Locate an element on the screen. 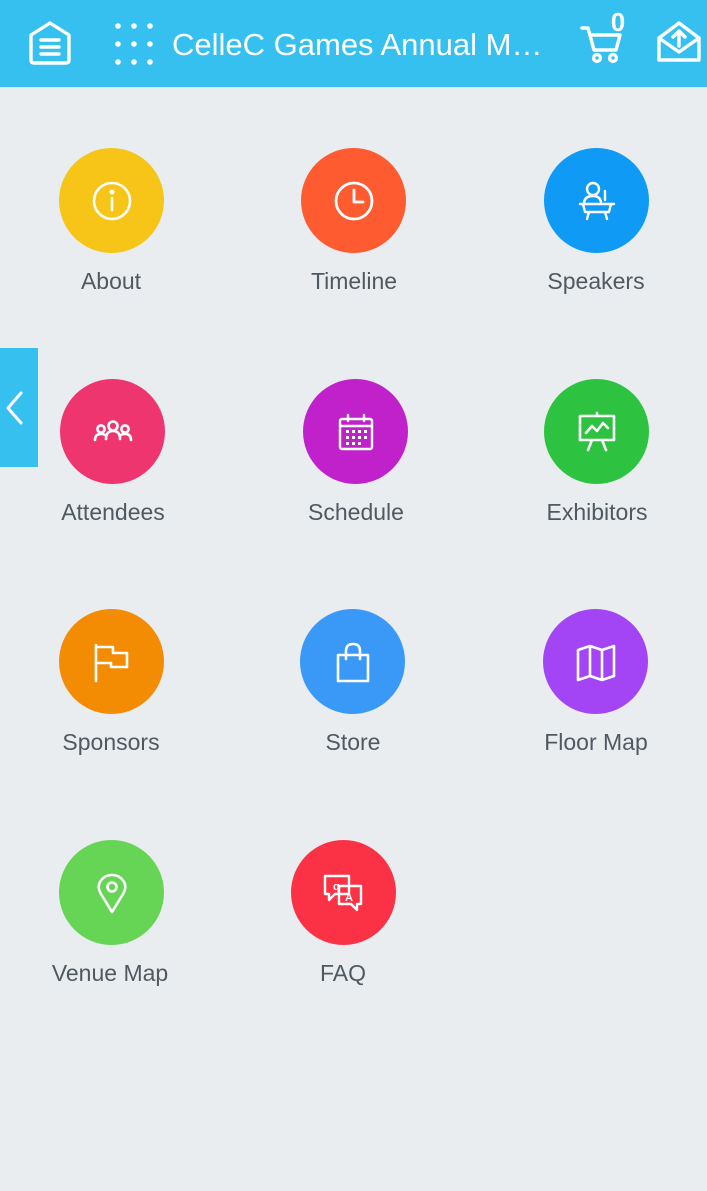 The width and height of the screenshot is (707, 1191). menu-icon is located at coordinates (50, 43).